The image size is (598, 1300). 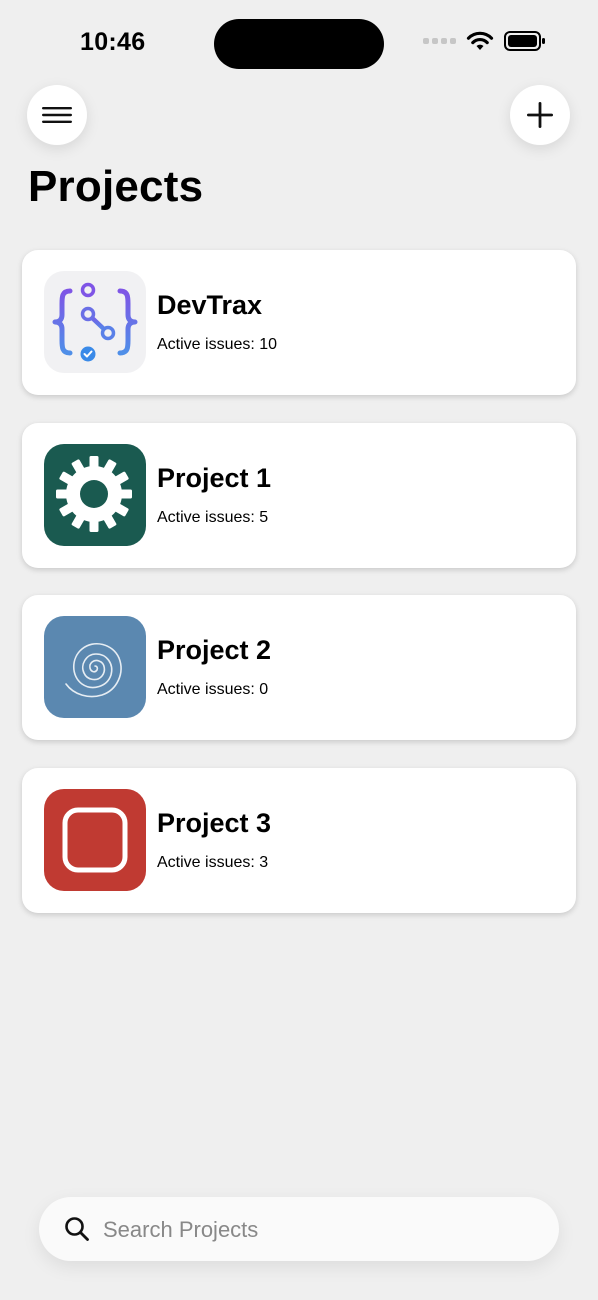 I want to click on status-icons, so click(x=484, y=41).